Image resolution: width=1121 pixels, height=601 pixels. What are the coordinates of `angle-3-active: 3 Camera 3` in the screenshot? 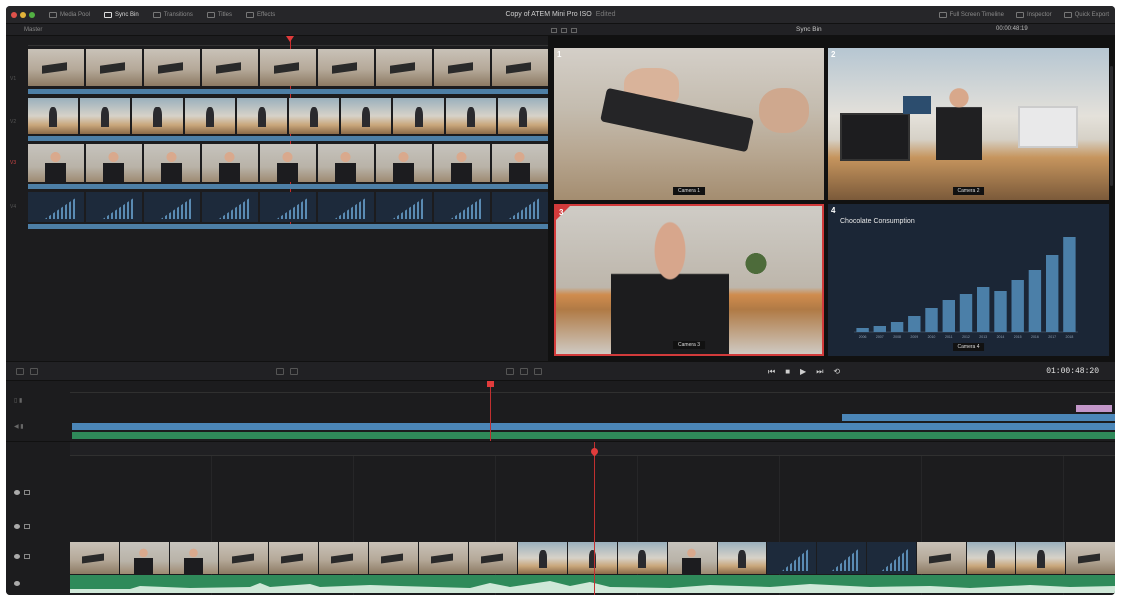 It's located at (689, 280).